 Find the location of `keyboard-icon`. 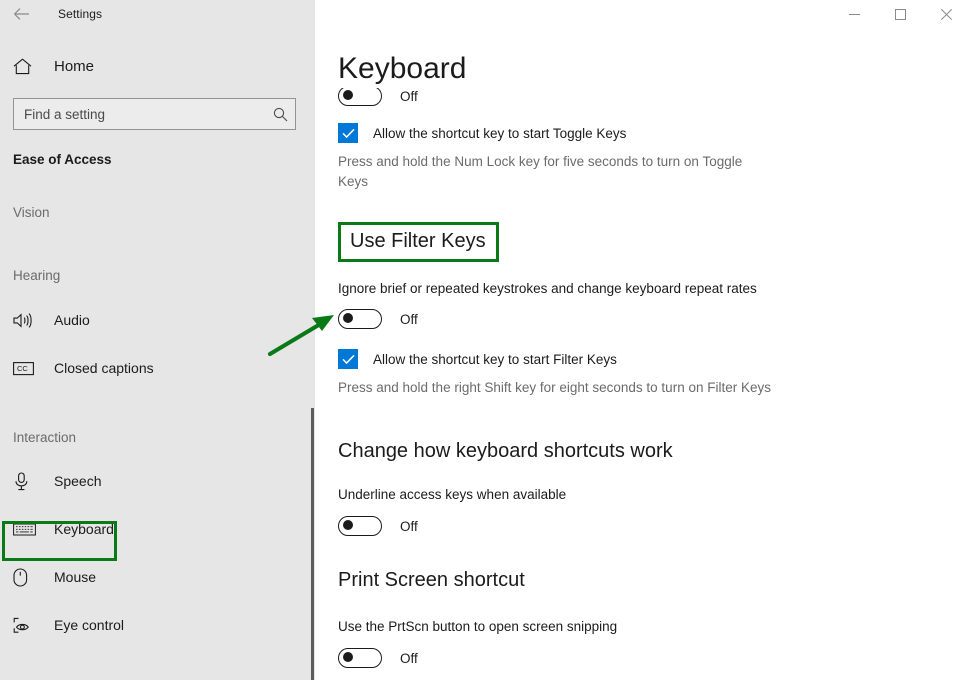

keyboard-icon is located at coordinates (26, 529).